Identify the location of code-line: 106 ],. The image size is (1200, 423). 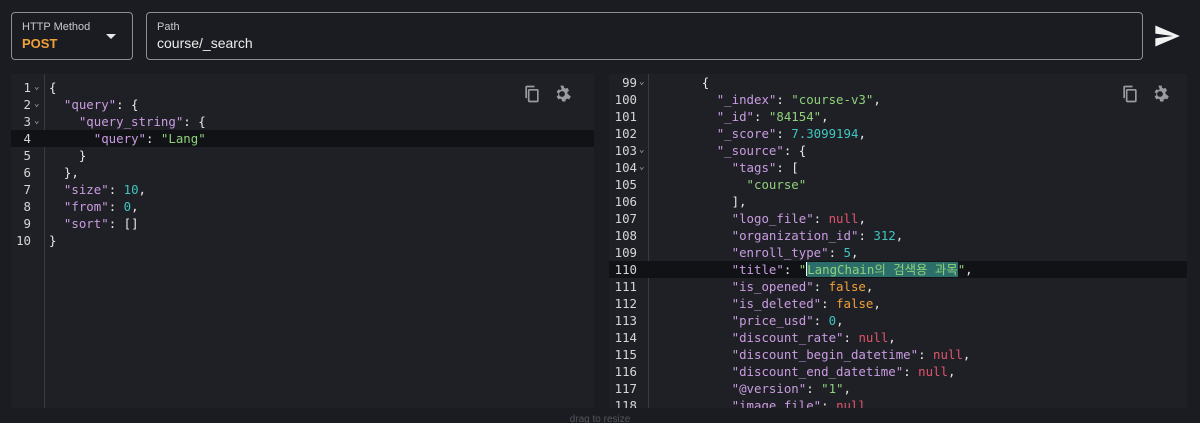
(898, 201).